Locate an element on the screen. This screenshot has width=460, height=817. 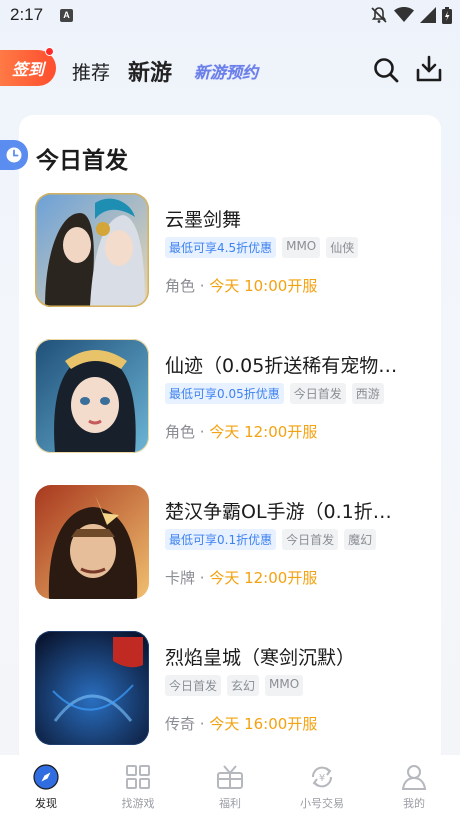
section-title: 今日首发 is located at coordinates (82, 161).